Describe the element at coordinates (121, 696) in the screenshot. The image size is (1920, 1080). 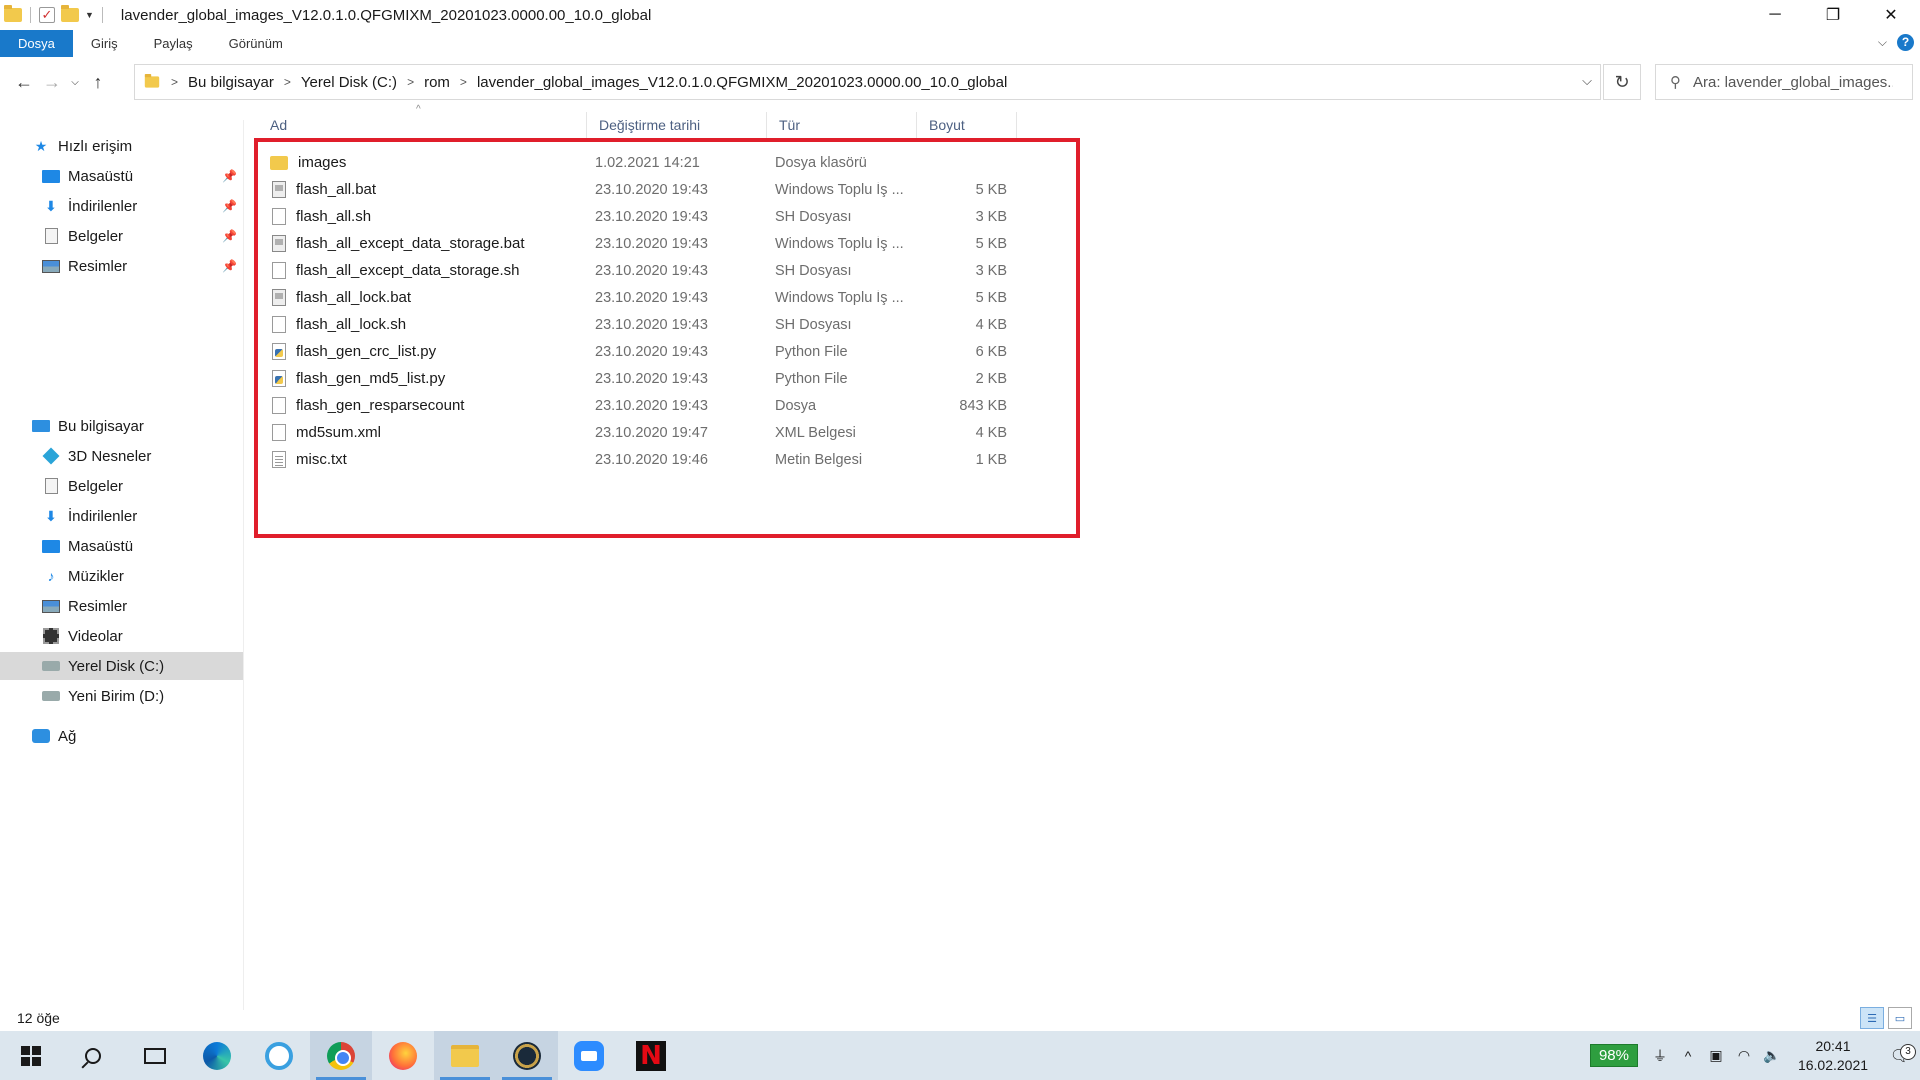
I see `sidebar-item-new-volume-d: Yeni Birim (D:)` at that location.